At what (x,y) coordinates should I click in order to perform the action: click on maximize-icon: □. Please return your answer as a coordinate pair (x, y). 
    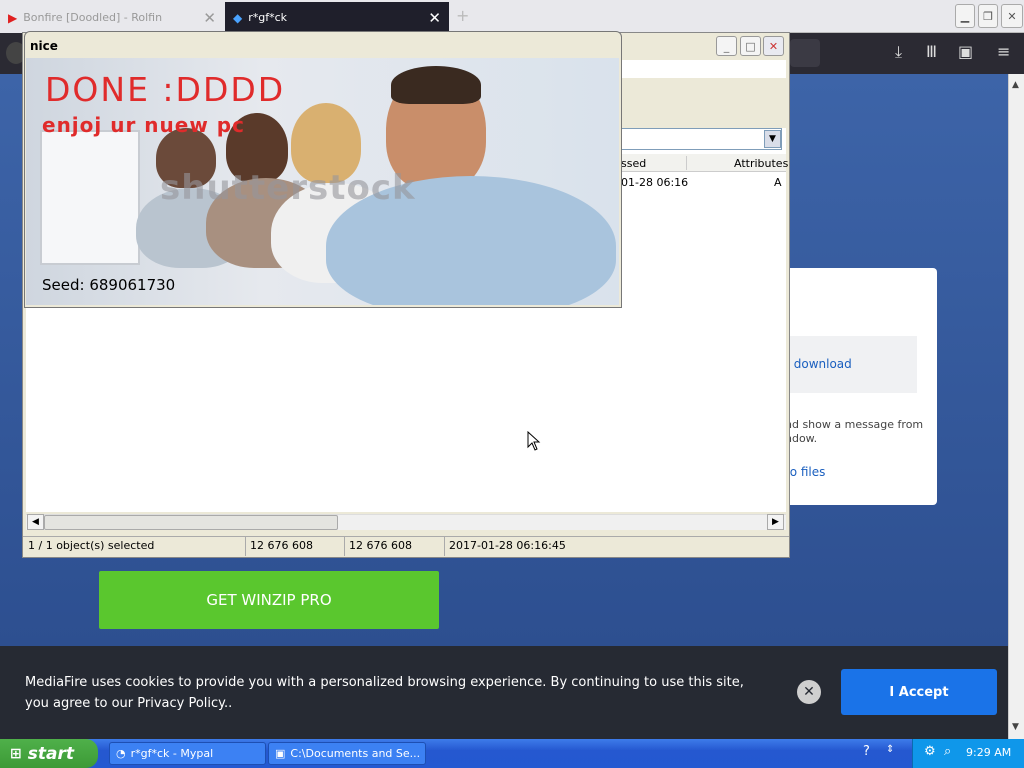
    Looking at the image, I should click on (750, 46).